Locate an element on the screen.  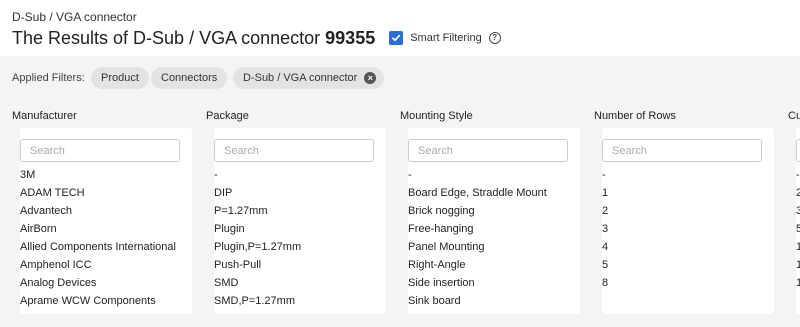
list-item: Sink board is located at coordinates (494, 301).